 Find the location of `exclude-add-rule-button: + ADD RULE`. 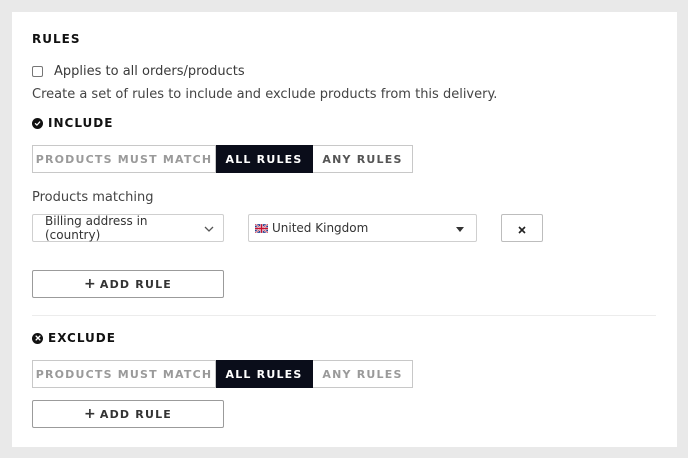

exclude-add-rule-button: + ADD RULE is located at coordinates (128, 414).